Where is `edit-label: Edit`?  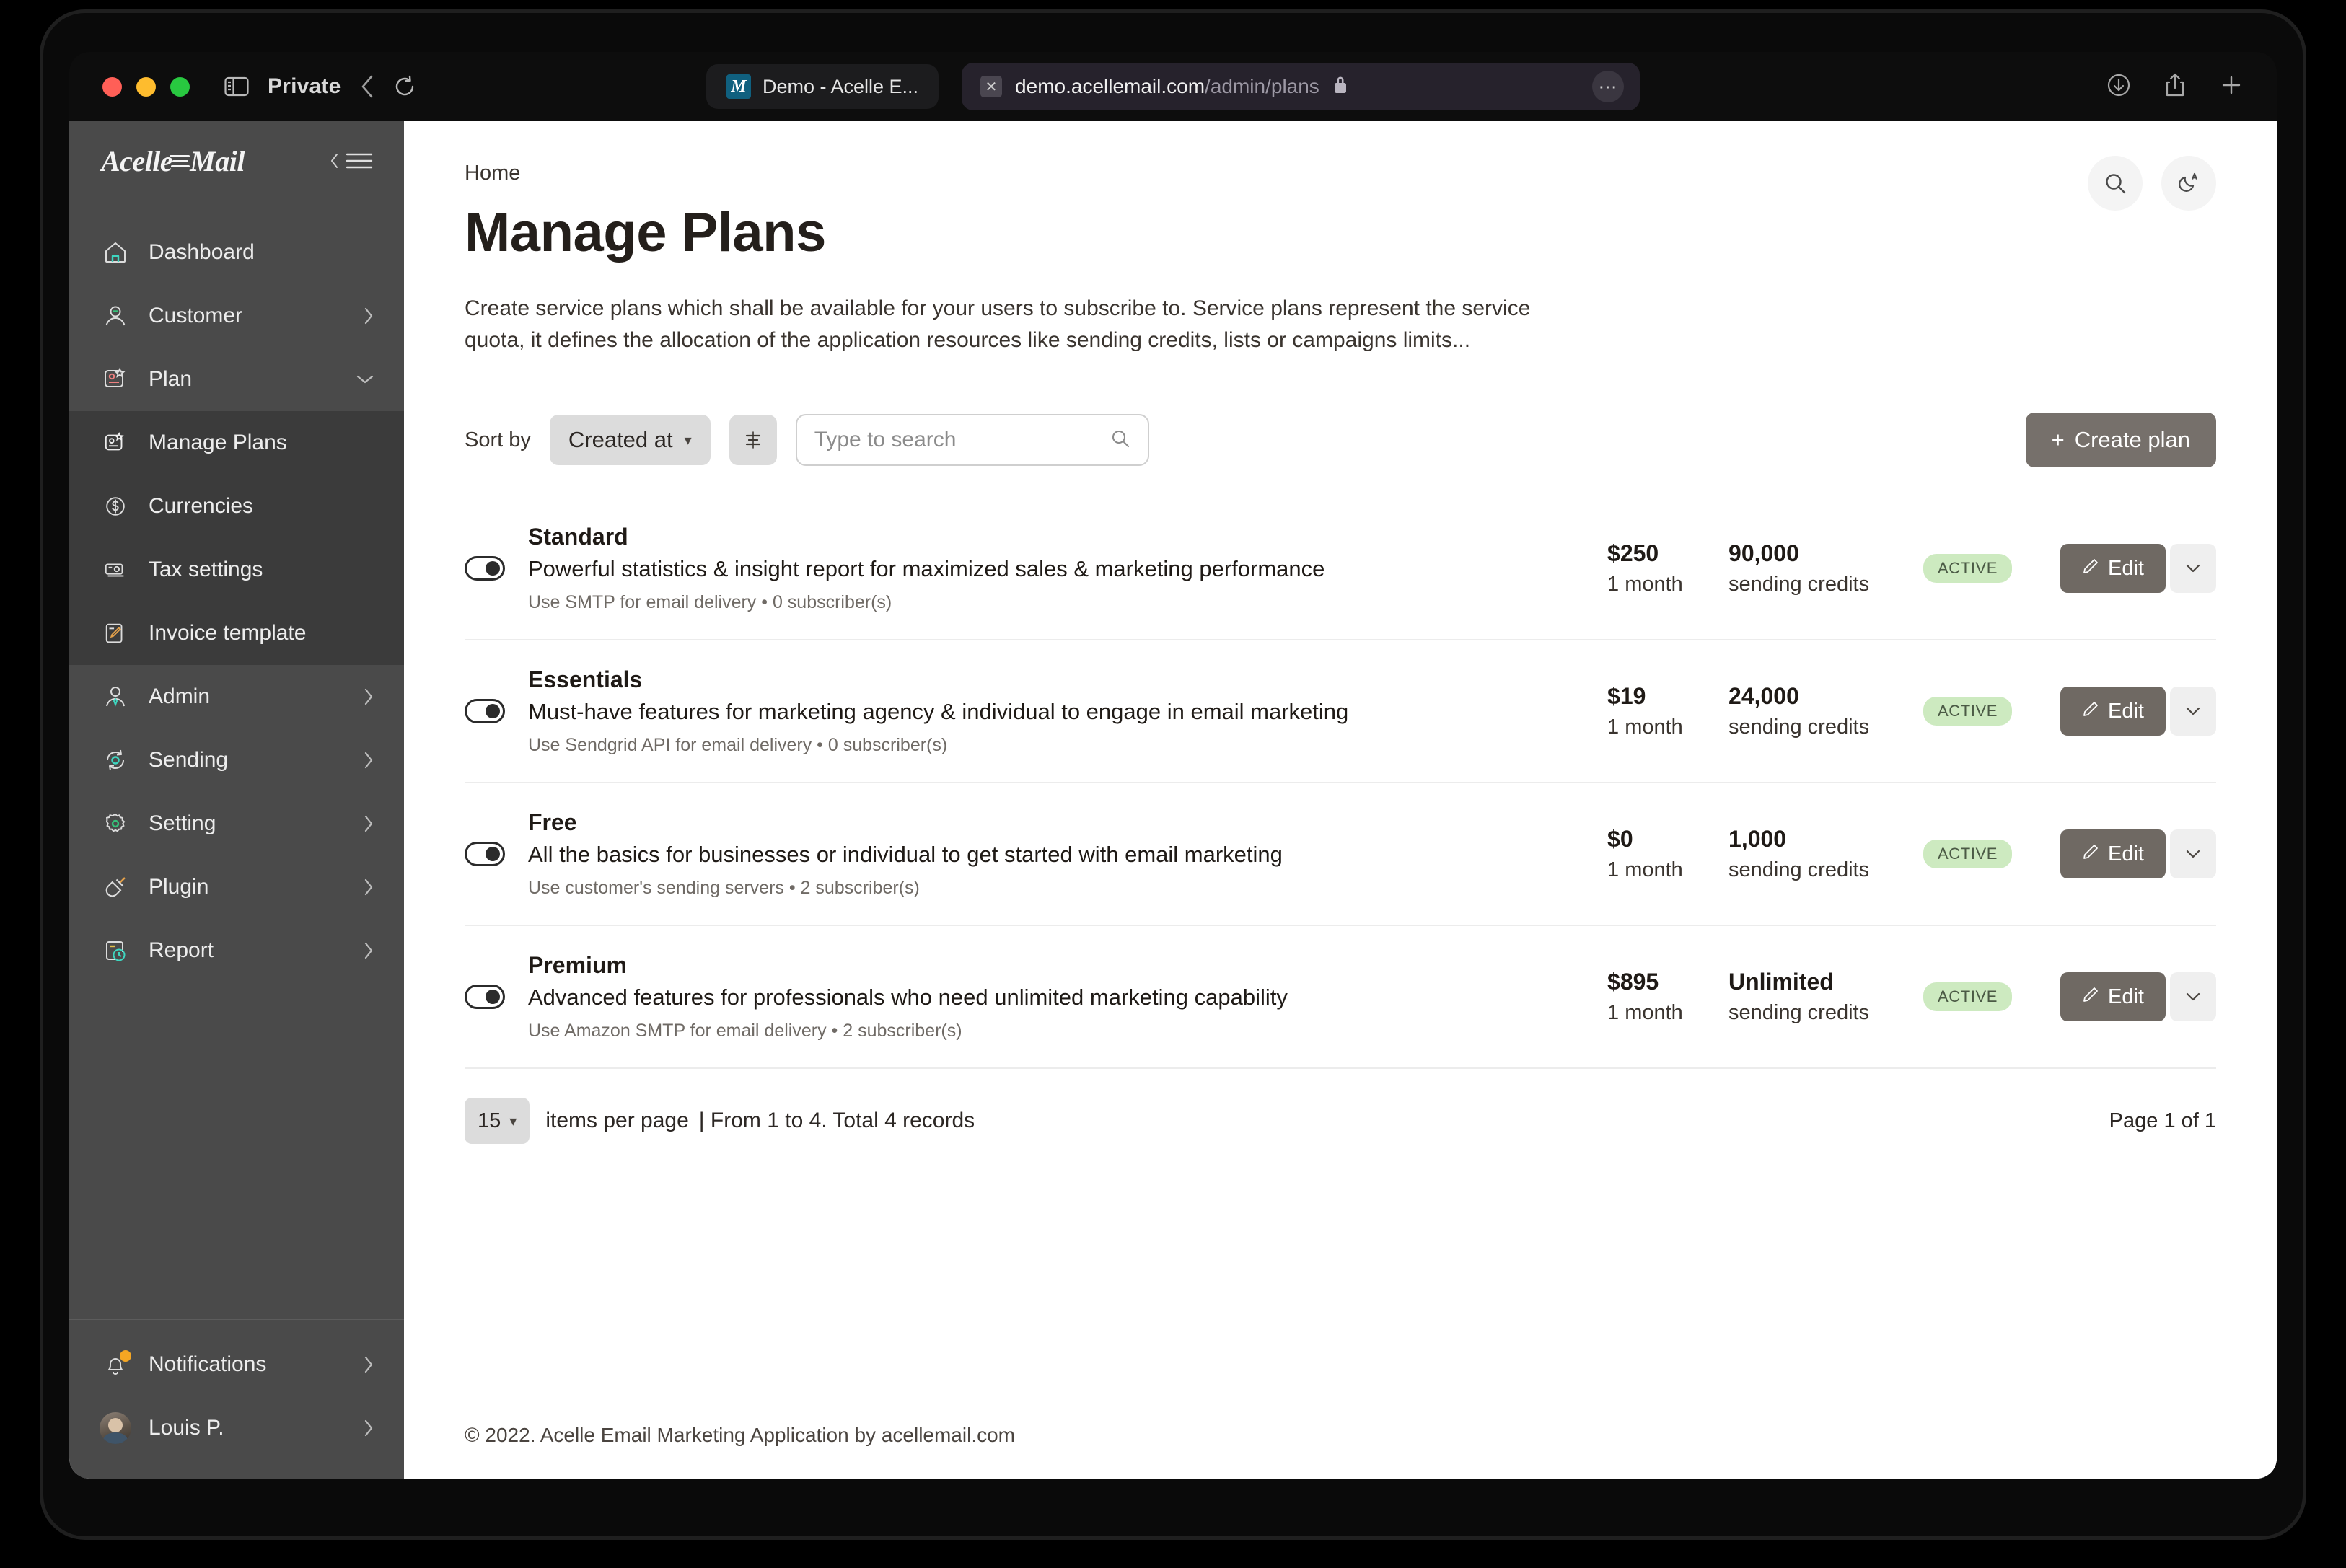
edit-label: Edit is located at coordinates (2126, 854).